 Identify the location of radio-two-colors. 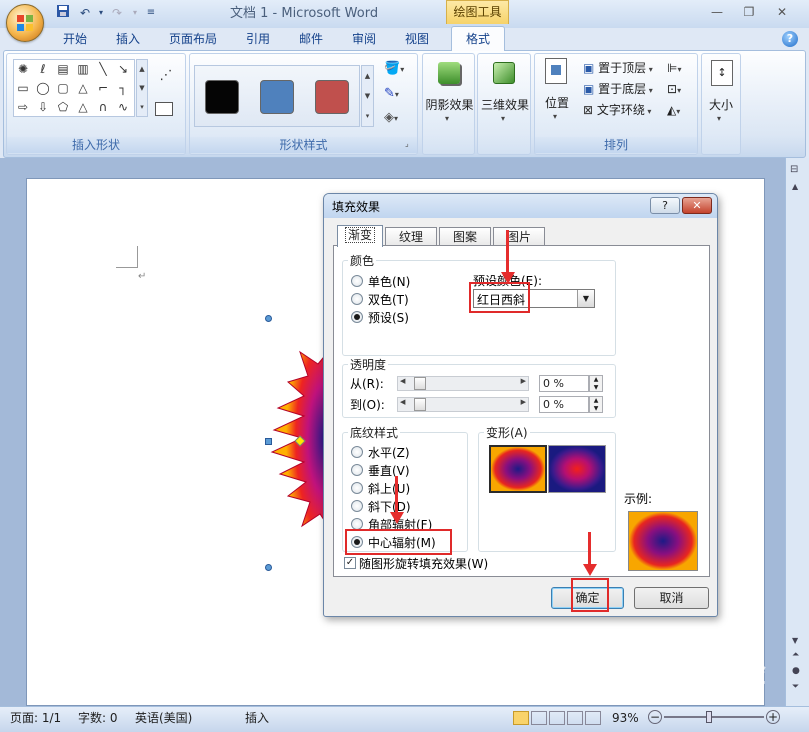
(357, 299).